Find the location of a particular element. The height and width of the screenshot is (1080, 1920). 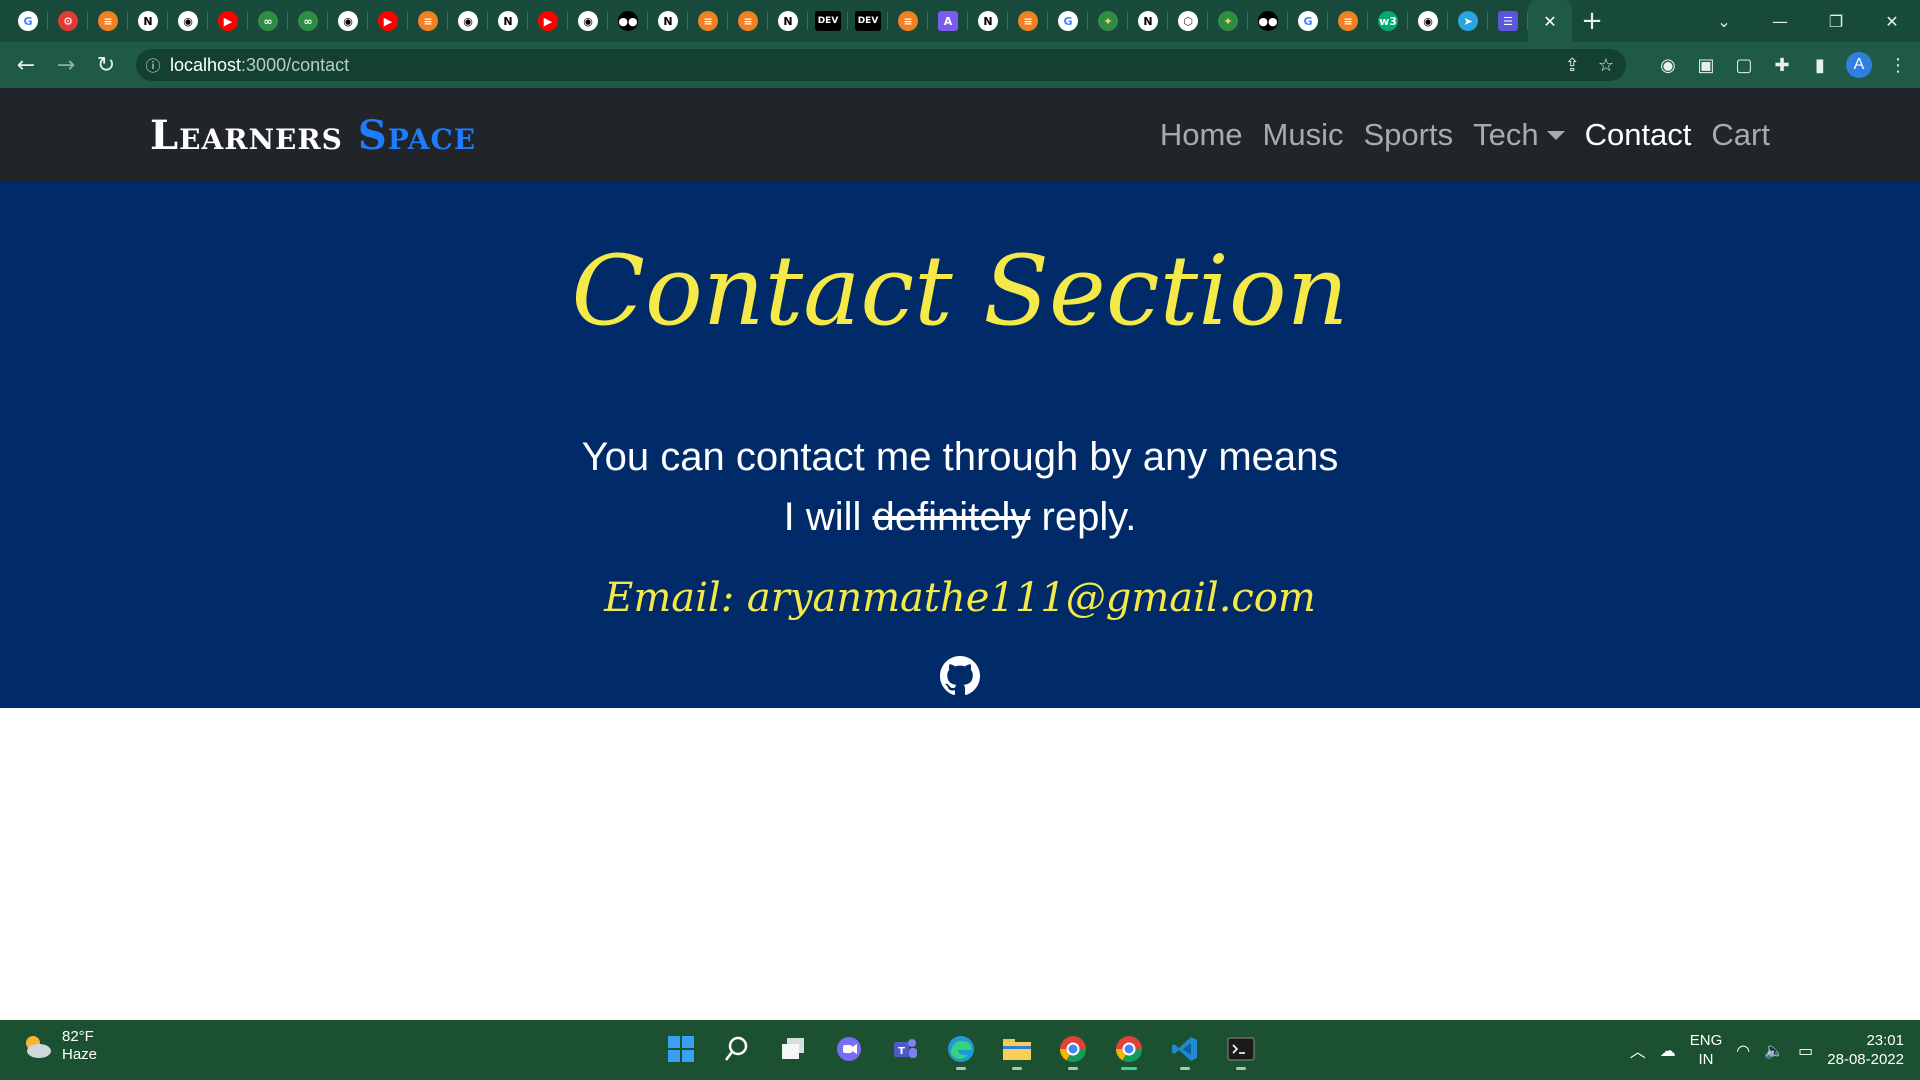

cube-icon: ⬡ is located at coordinates (1188, 21).